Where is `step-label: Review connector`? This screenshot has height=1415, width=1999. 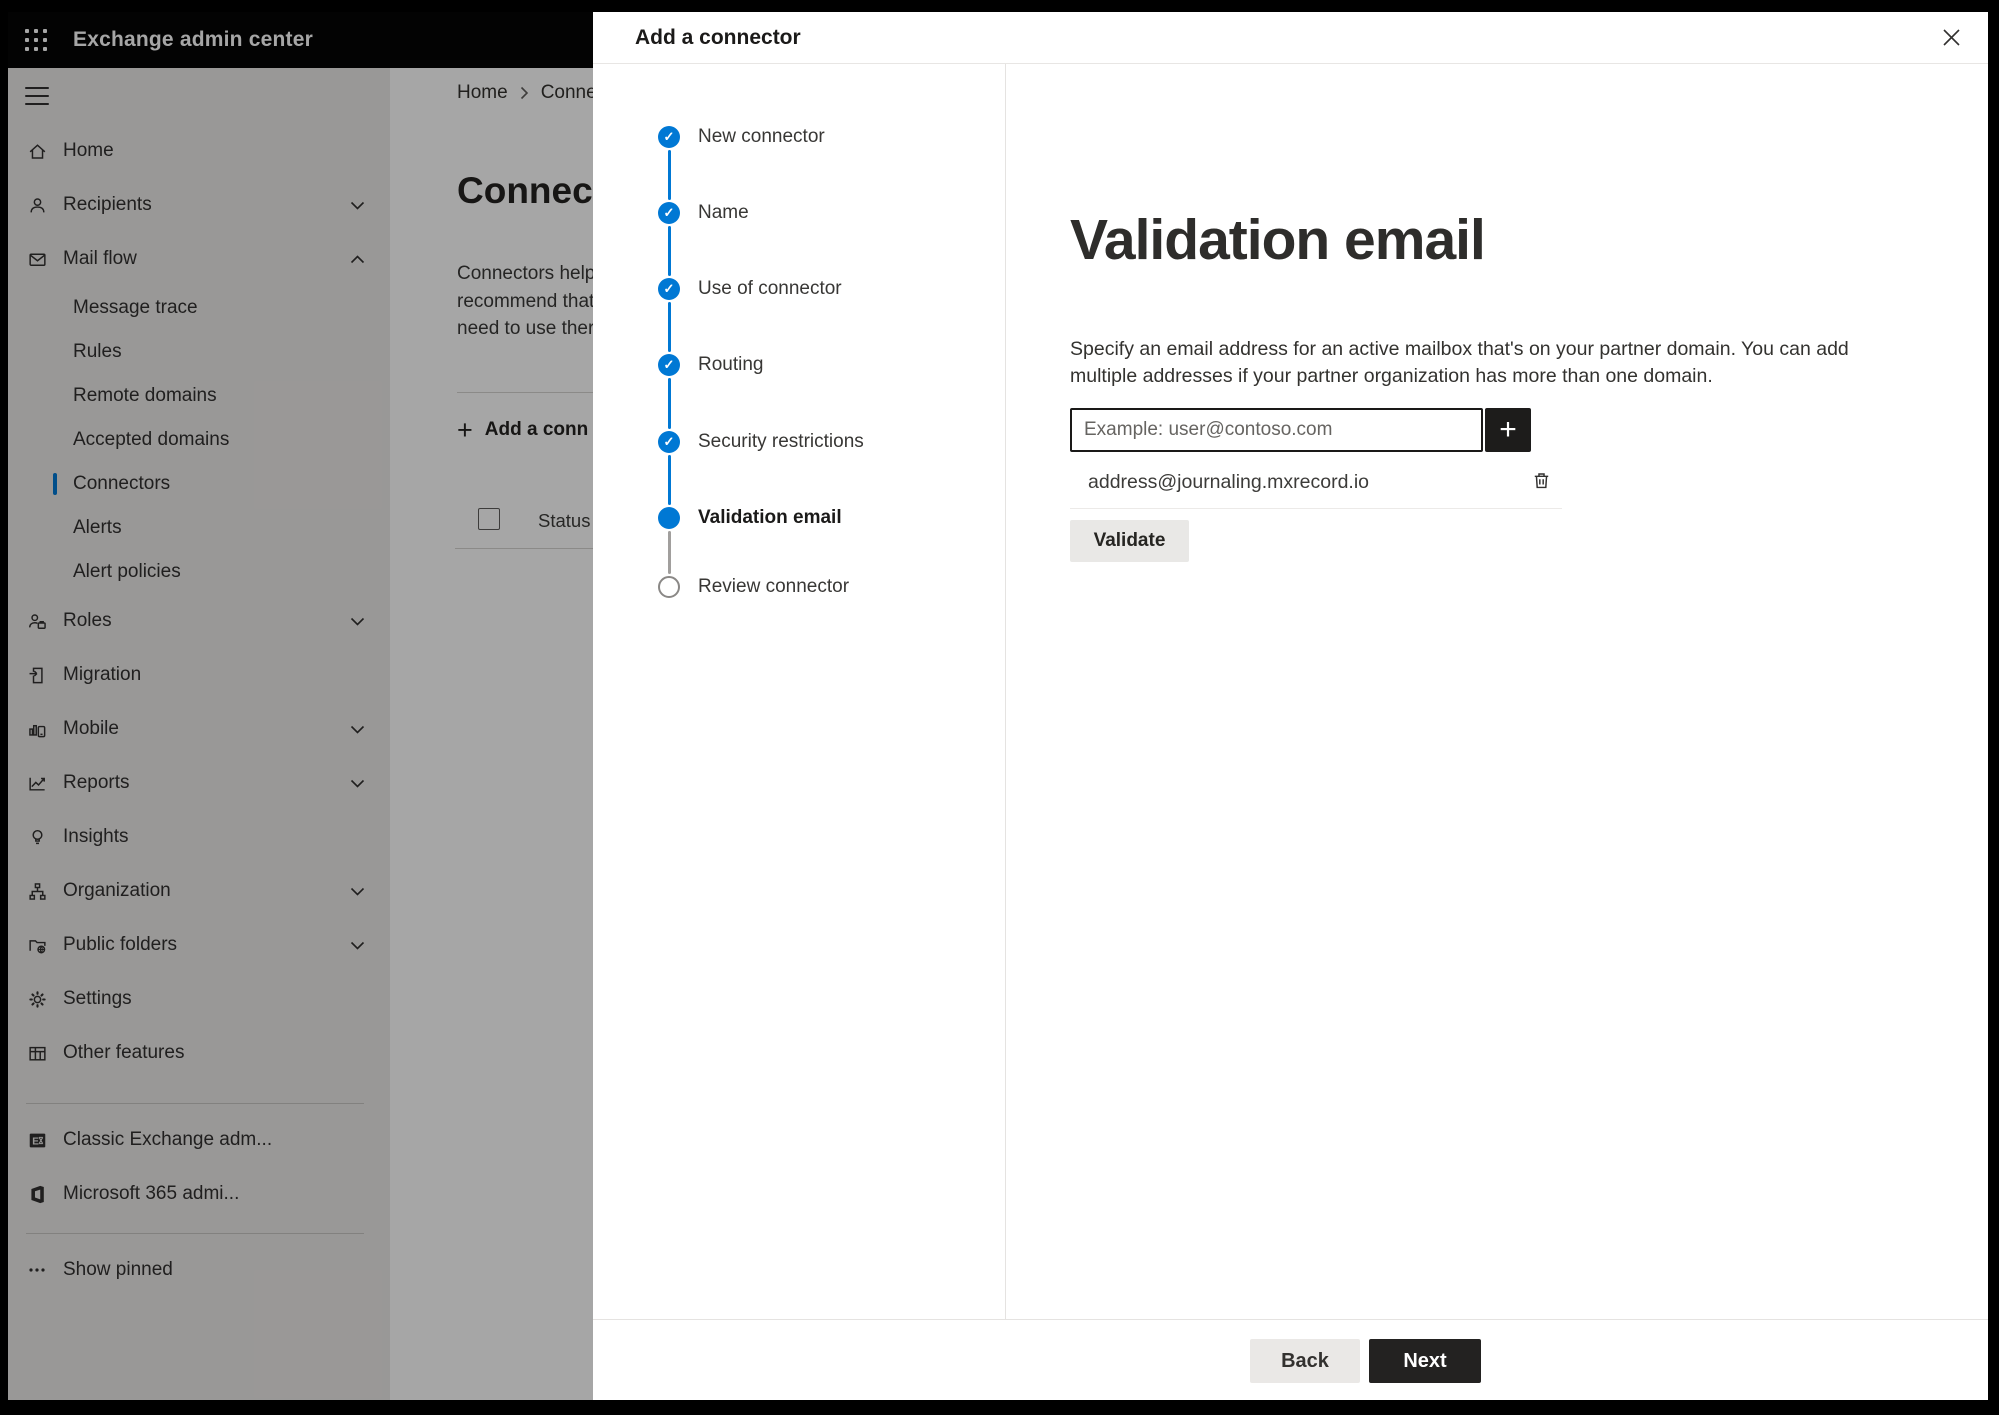
step-label: Review connector is located at coordinates (774, 586).